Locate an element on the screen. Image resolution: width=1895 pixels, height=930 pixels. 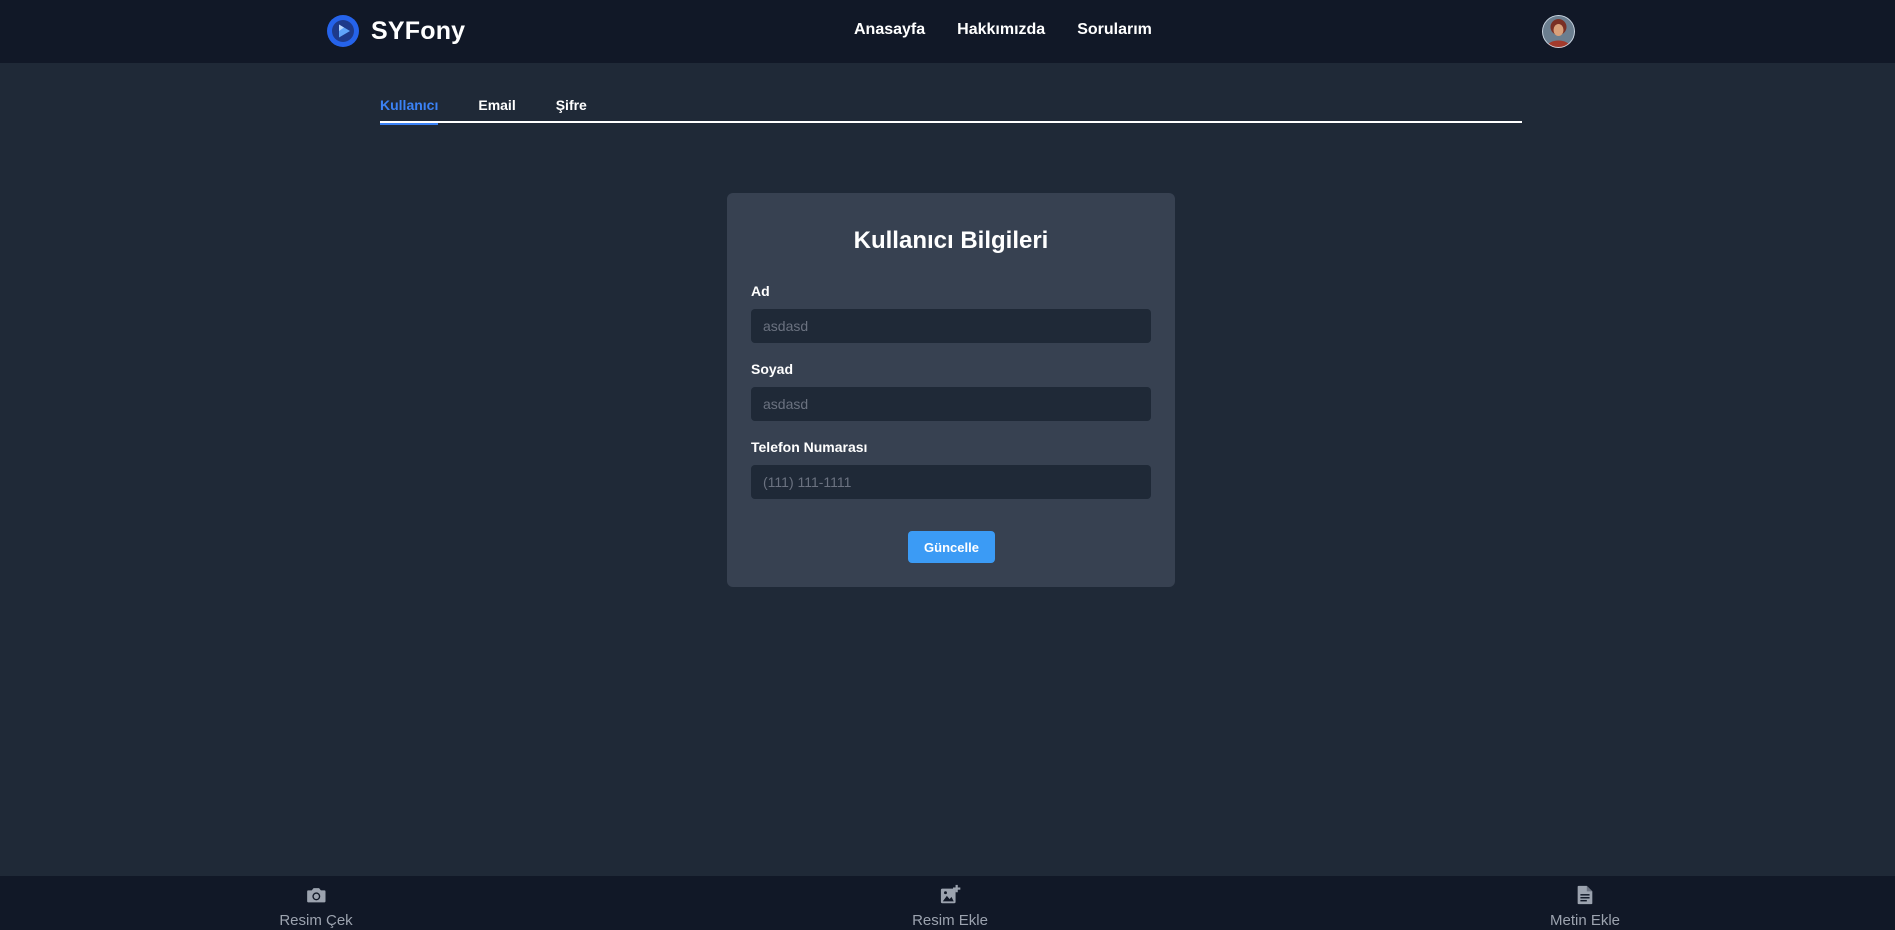
document-icon is located at coordinates (1585, 895).